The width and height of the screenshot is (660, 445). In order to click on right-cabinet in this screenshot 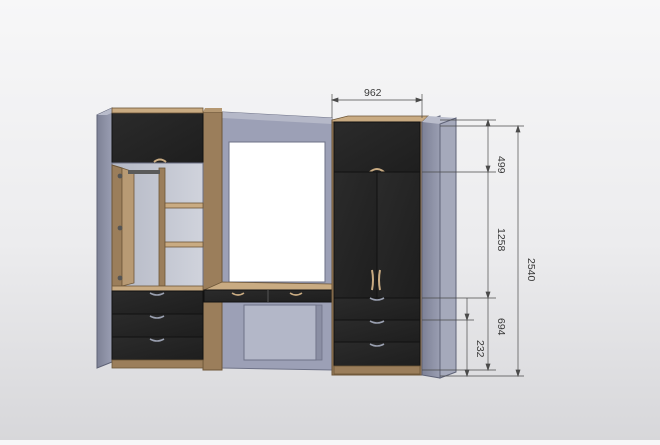, I will do `click(394, 247)`.